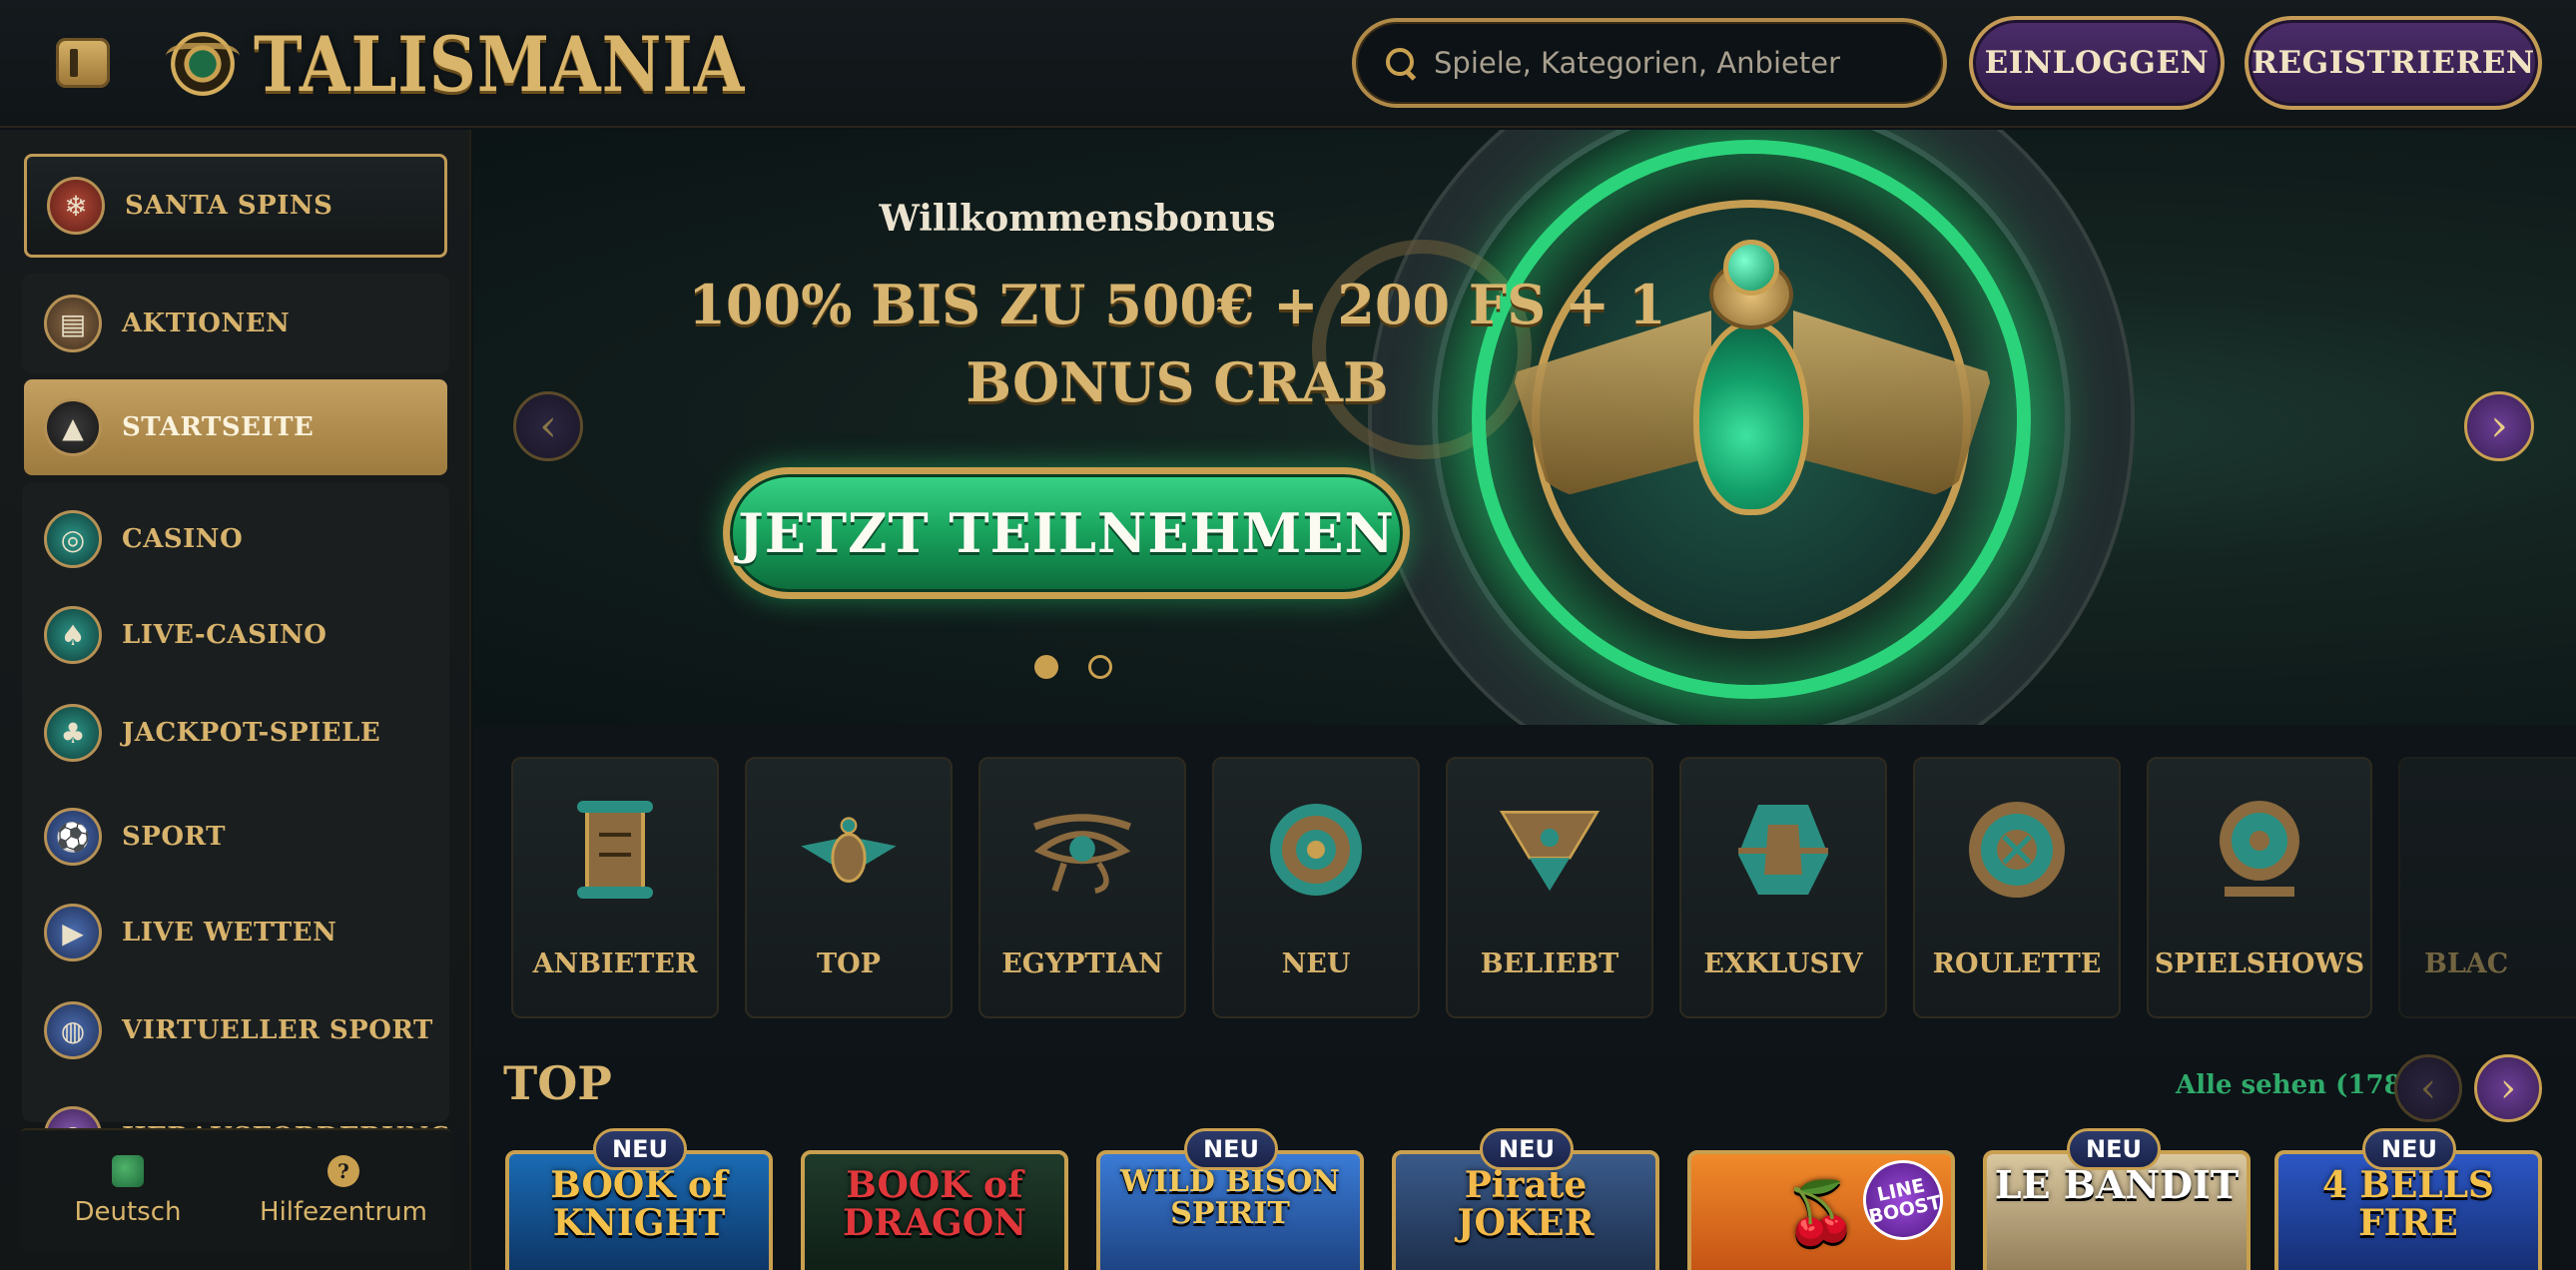  Describe the element at coordinates (1177, 343) in the screenshot. I see `hero-offer: 100% BIS ZU 500€ + 200 FS + 1 BONUS CRAB` at that location.